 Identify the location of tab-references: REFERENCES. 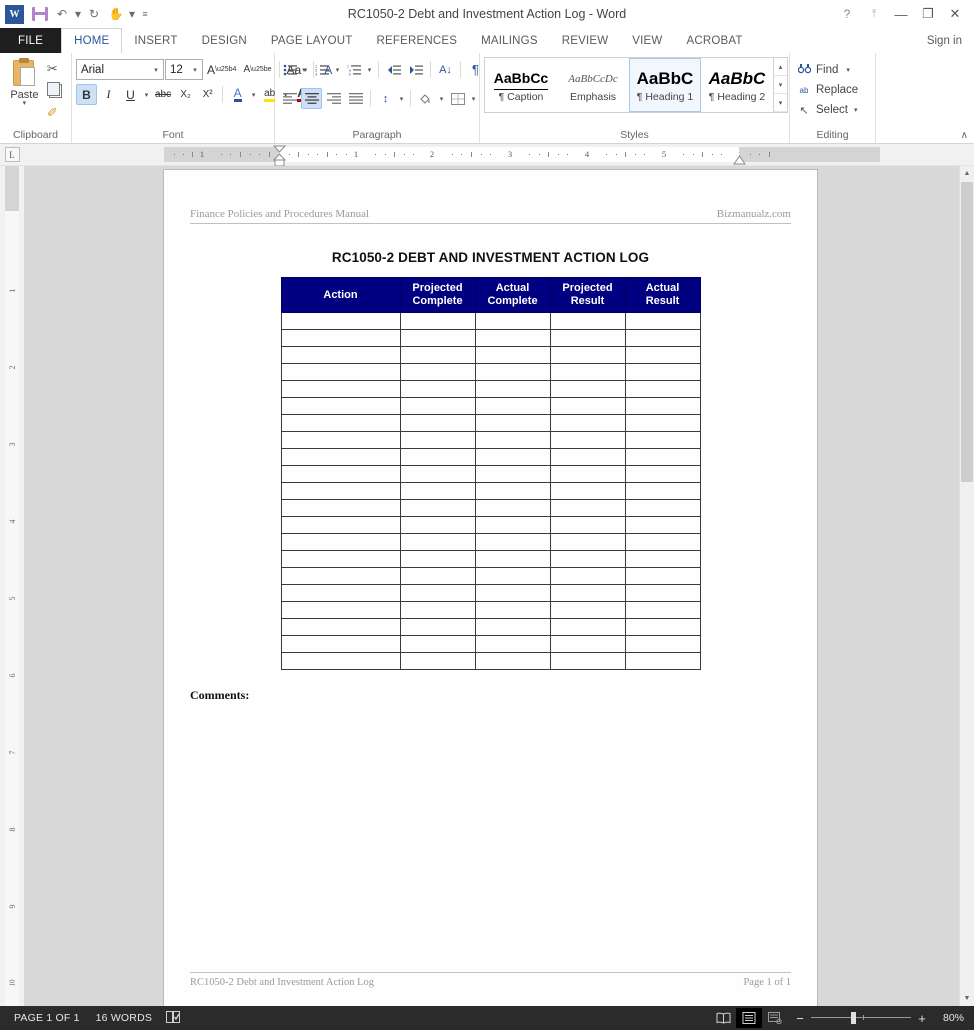
(417, 40).